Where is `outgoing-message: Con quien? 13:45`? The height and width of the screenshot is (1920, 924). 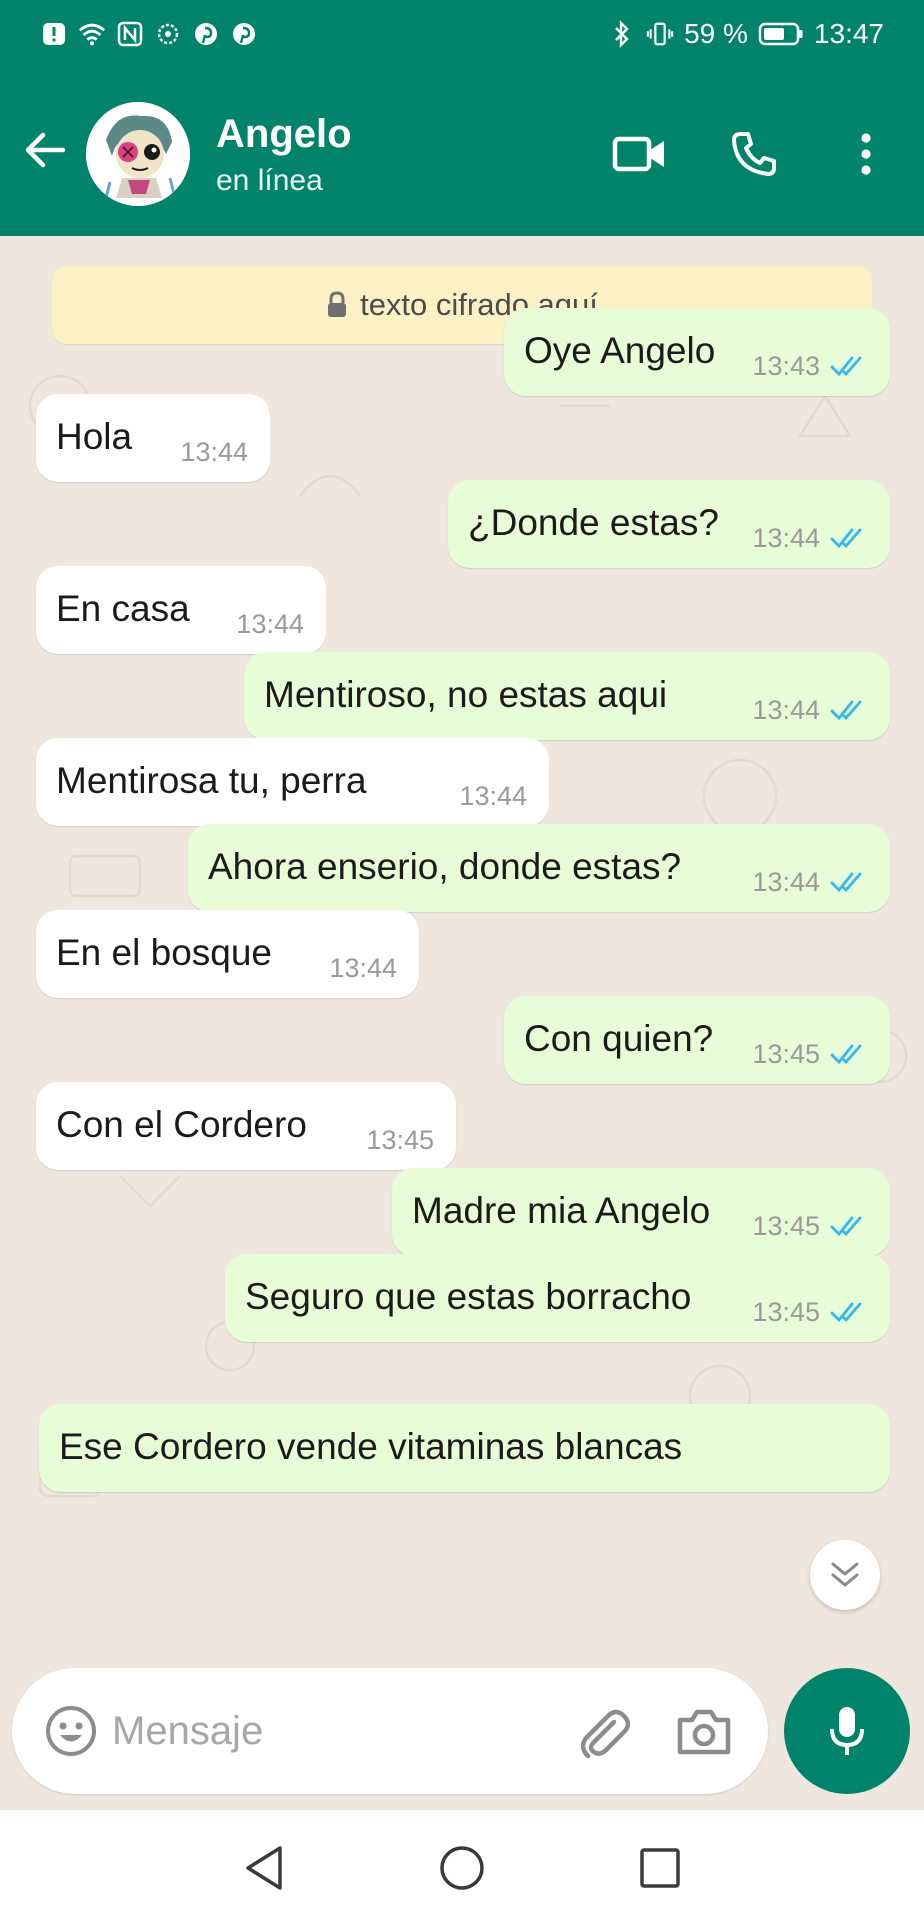
outgoing-message: Con quien? 13:45 is located at coordinates (697, 1040).